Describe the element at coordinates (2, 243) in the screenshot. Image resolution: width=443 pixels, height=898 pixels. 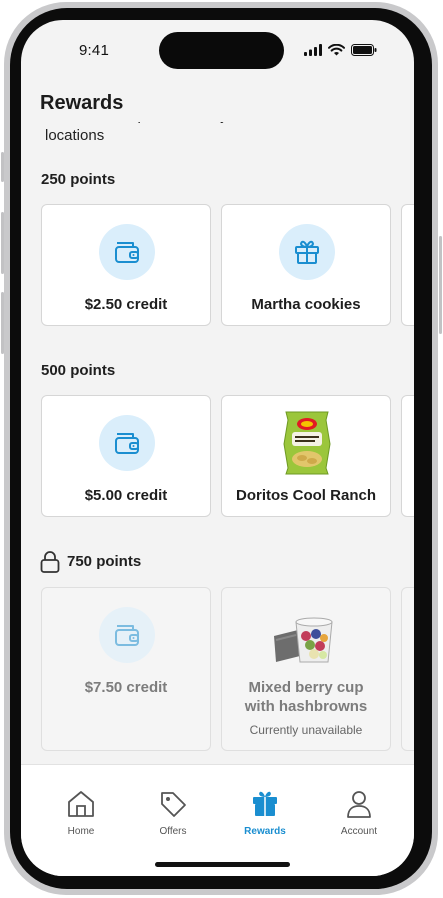
I see `volume-up-button` at that location.